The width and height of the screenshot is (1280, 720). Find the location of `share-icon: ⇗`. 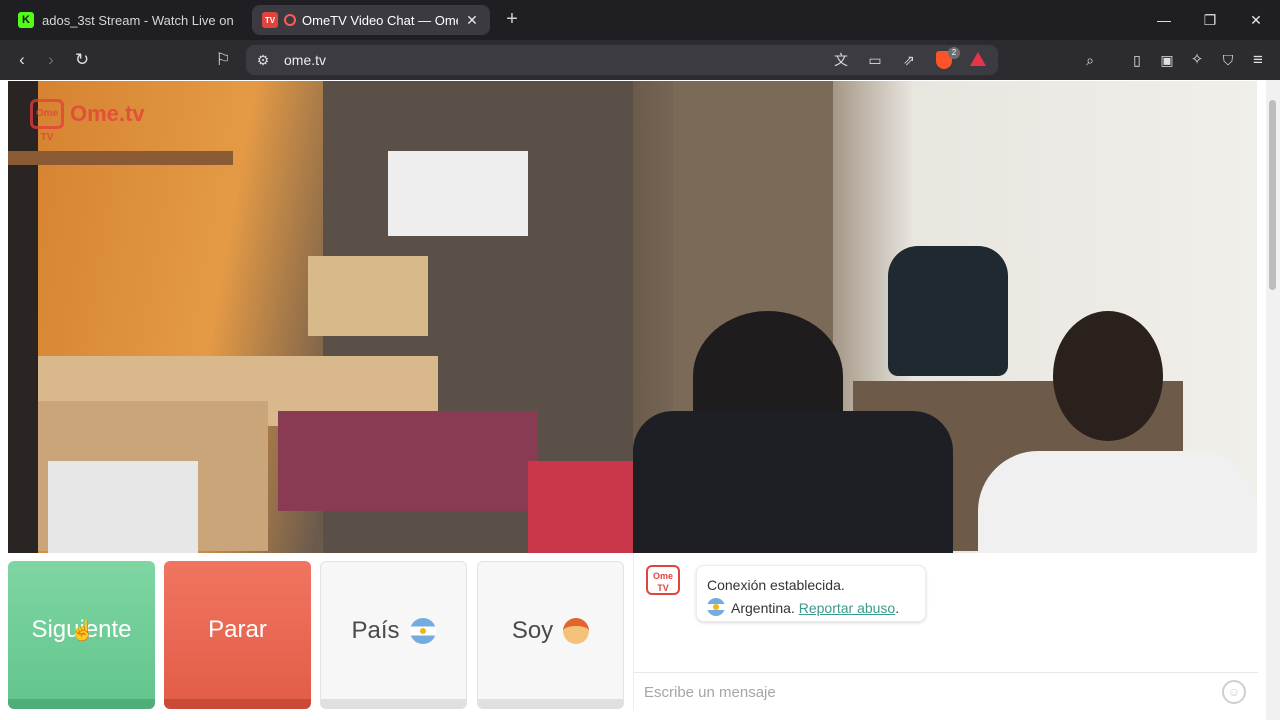

share-icon: ⇗ is located at coordinates (909, 60).